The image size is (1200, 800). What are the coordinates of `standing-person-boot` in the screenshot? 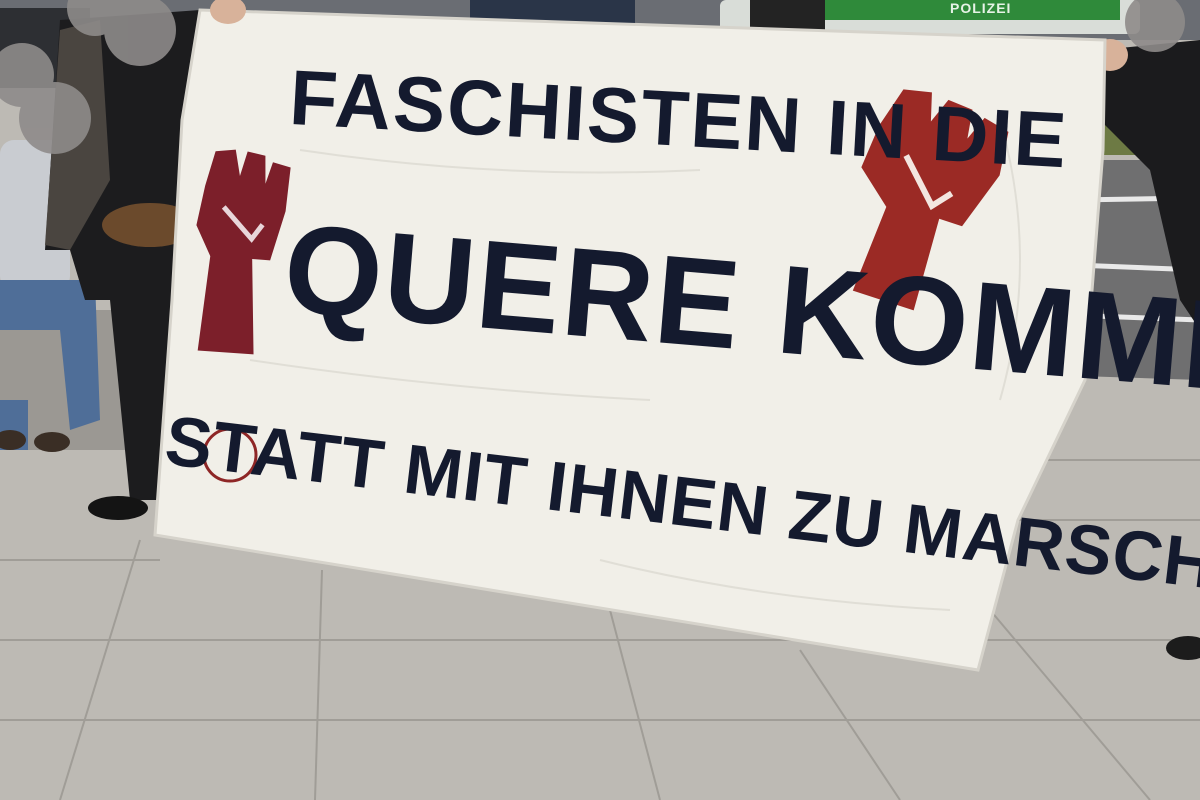 It's located at (118, 508).